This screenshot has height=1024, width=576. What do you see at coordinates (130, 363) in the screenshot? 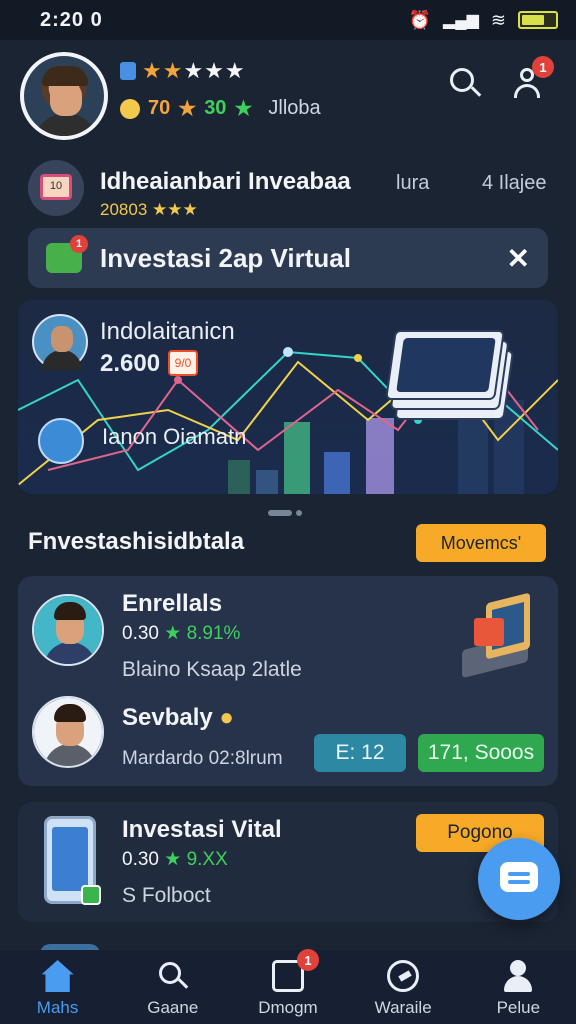
I see `hero-number: 2.600` at bounding box center [130, 363].